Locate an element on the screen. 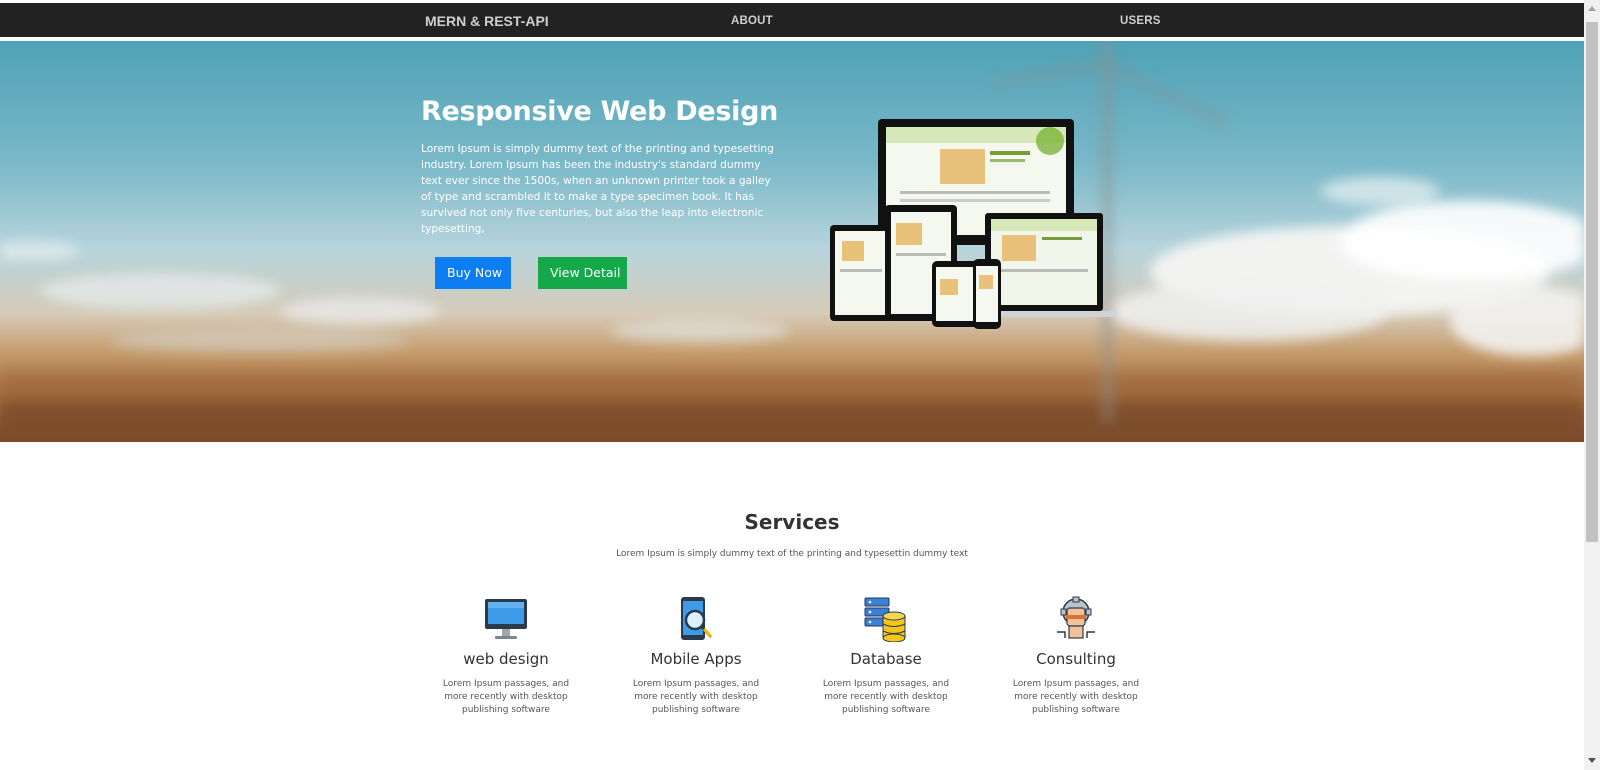 The width and height of the screenshot is (1600, 770). service-name: Consulting is located at coordinates (1076, 659).